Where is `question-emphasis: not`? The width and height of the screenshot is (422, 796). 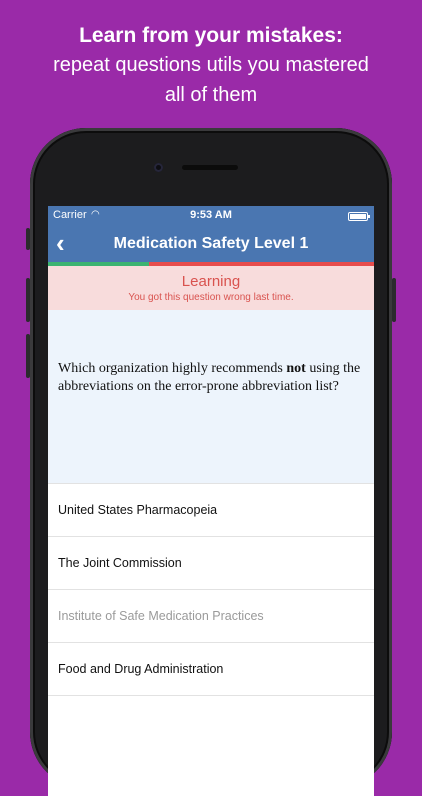
question-emphasis: not is located at coordinates (296, 368).